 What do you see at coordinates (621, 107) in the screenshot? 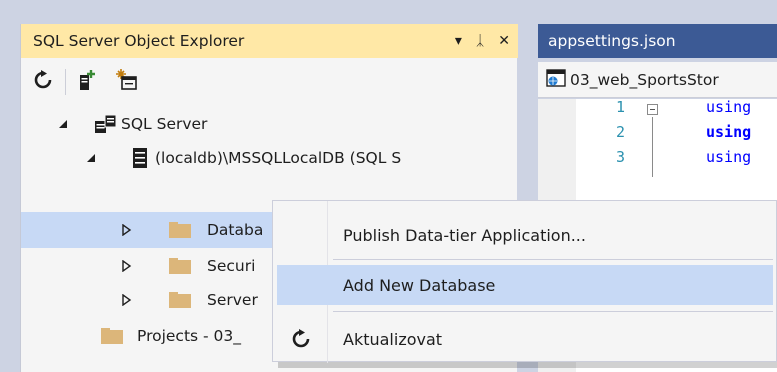
I see `line-number: 1` at bounding box center [621, 107].